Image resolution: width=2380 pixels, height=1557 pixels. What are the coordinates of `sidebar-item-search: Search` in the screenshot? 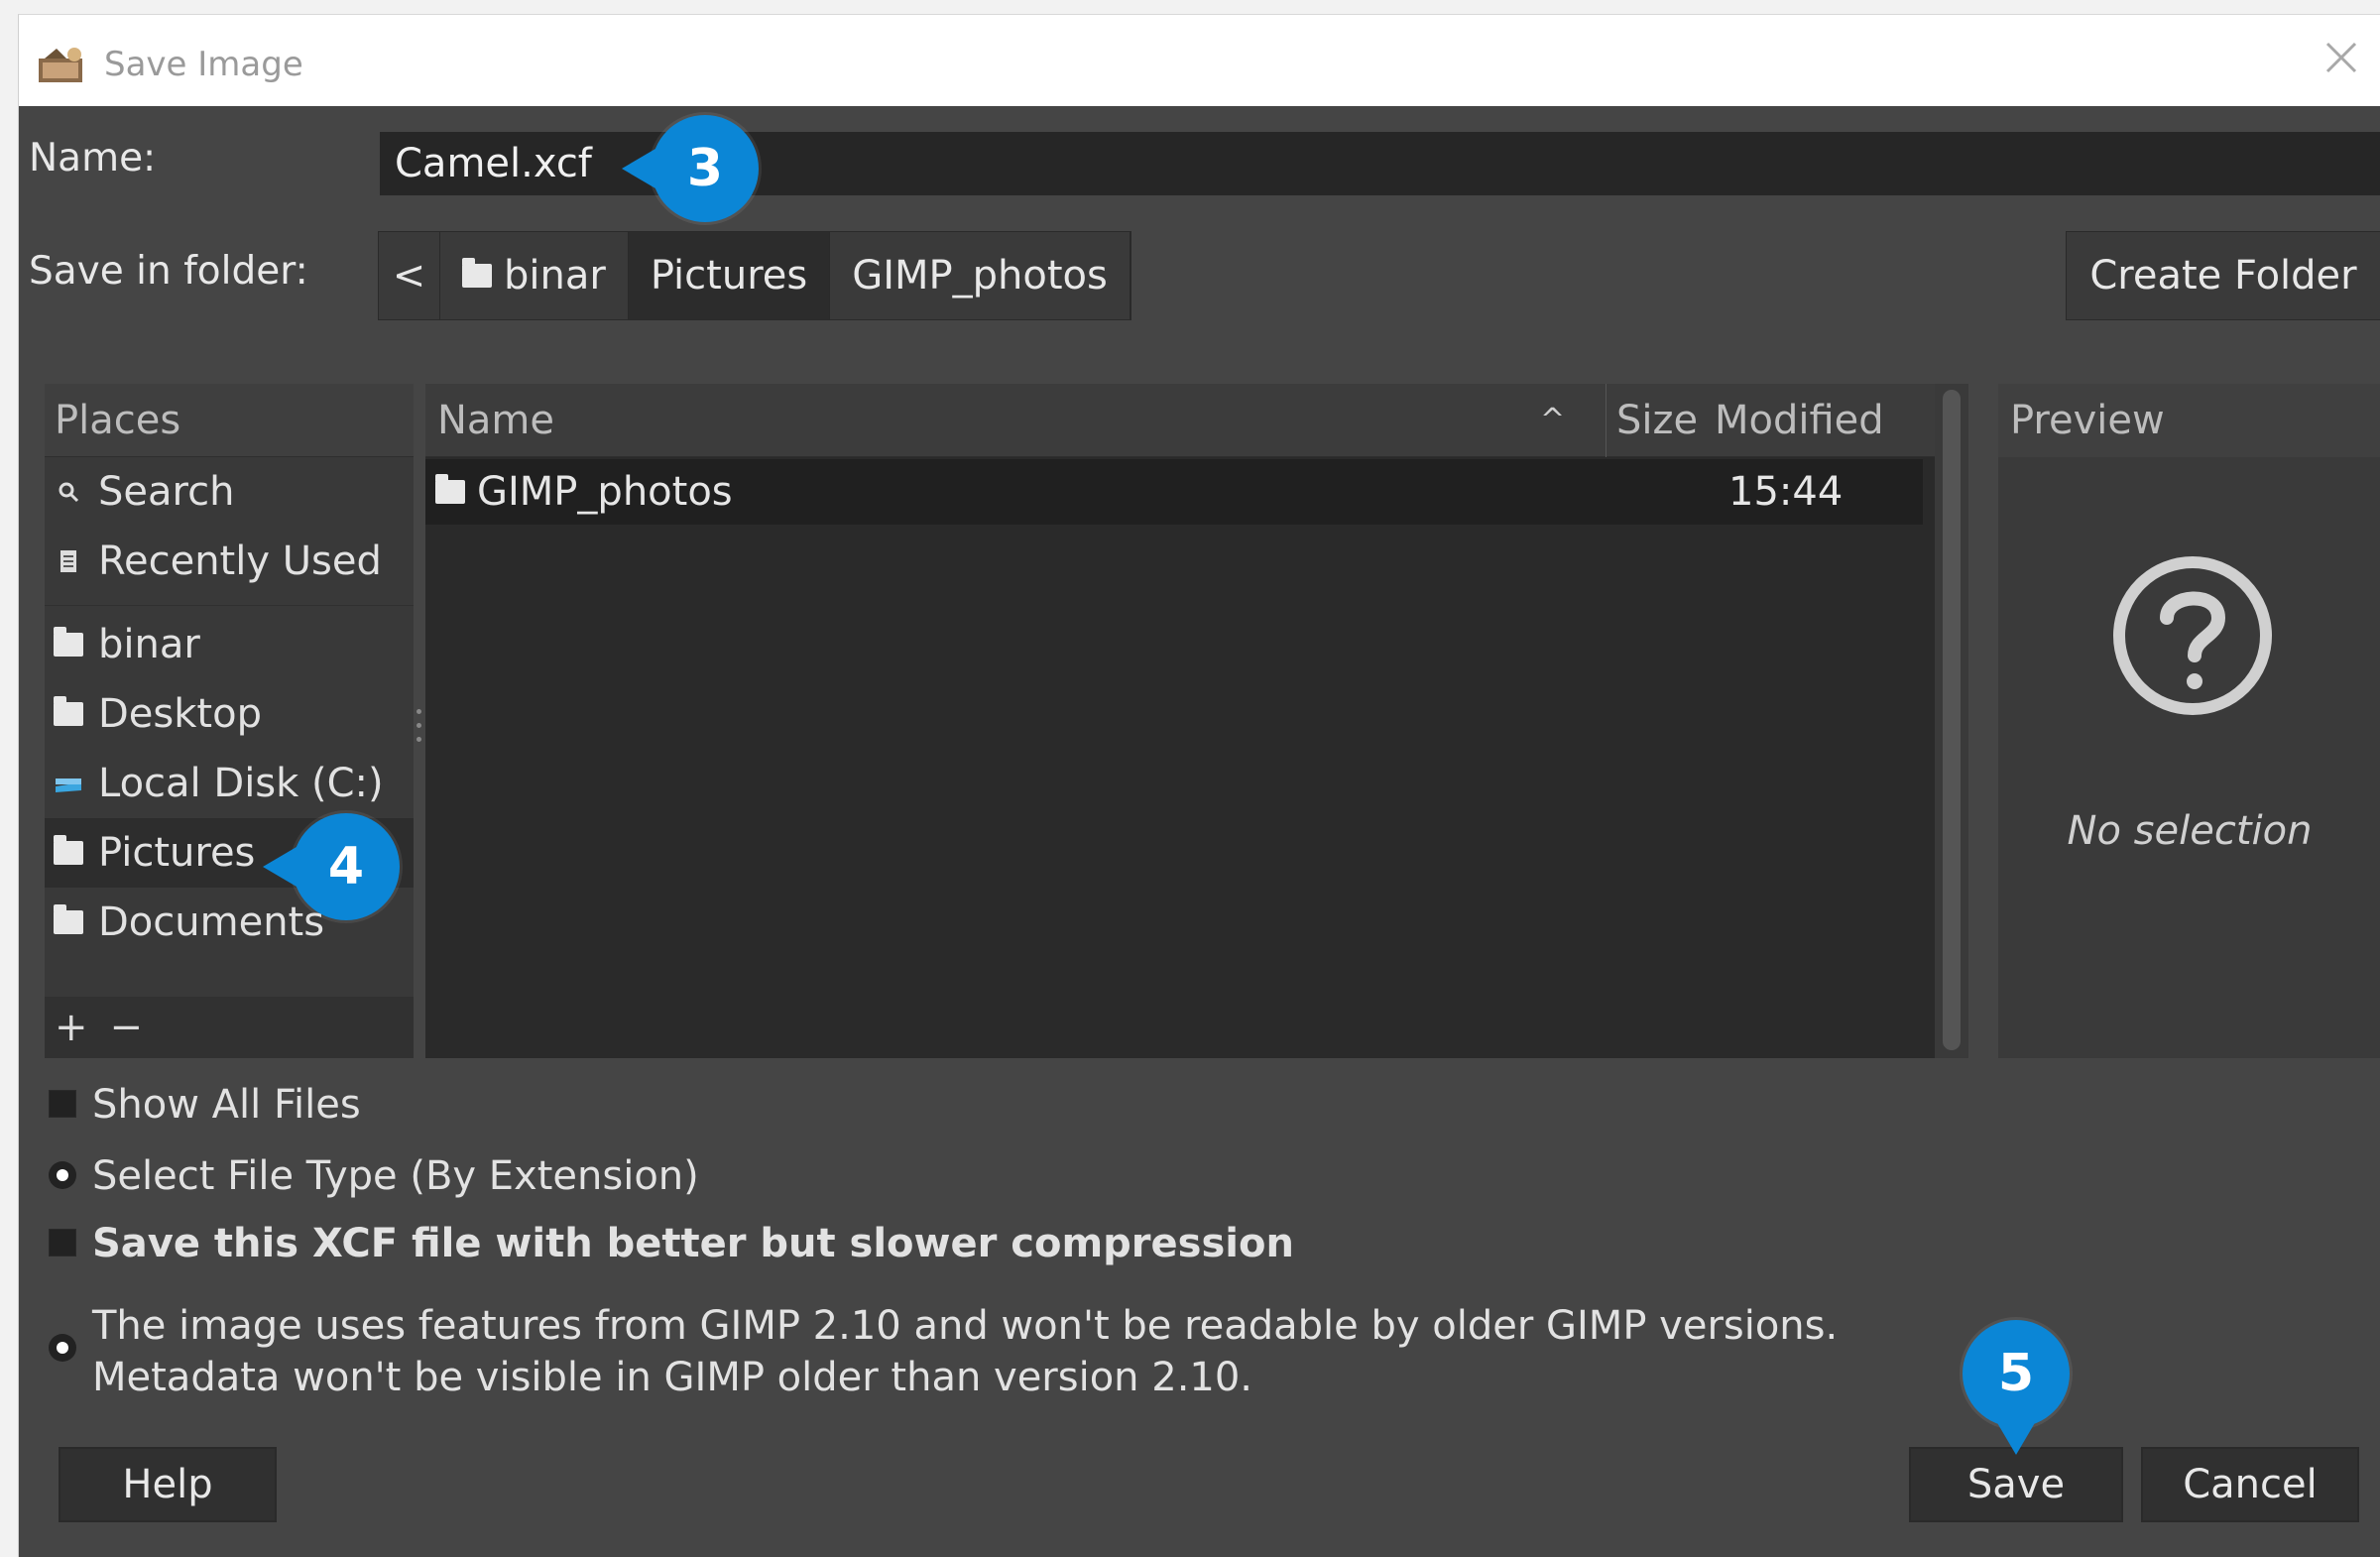 It's located at (229, 492).